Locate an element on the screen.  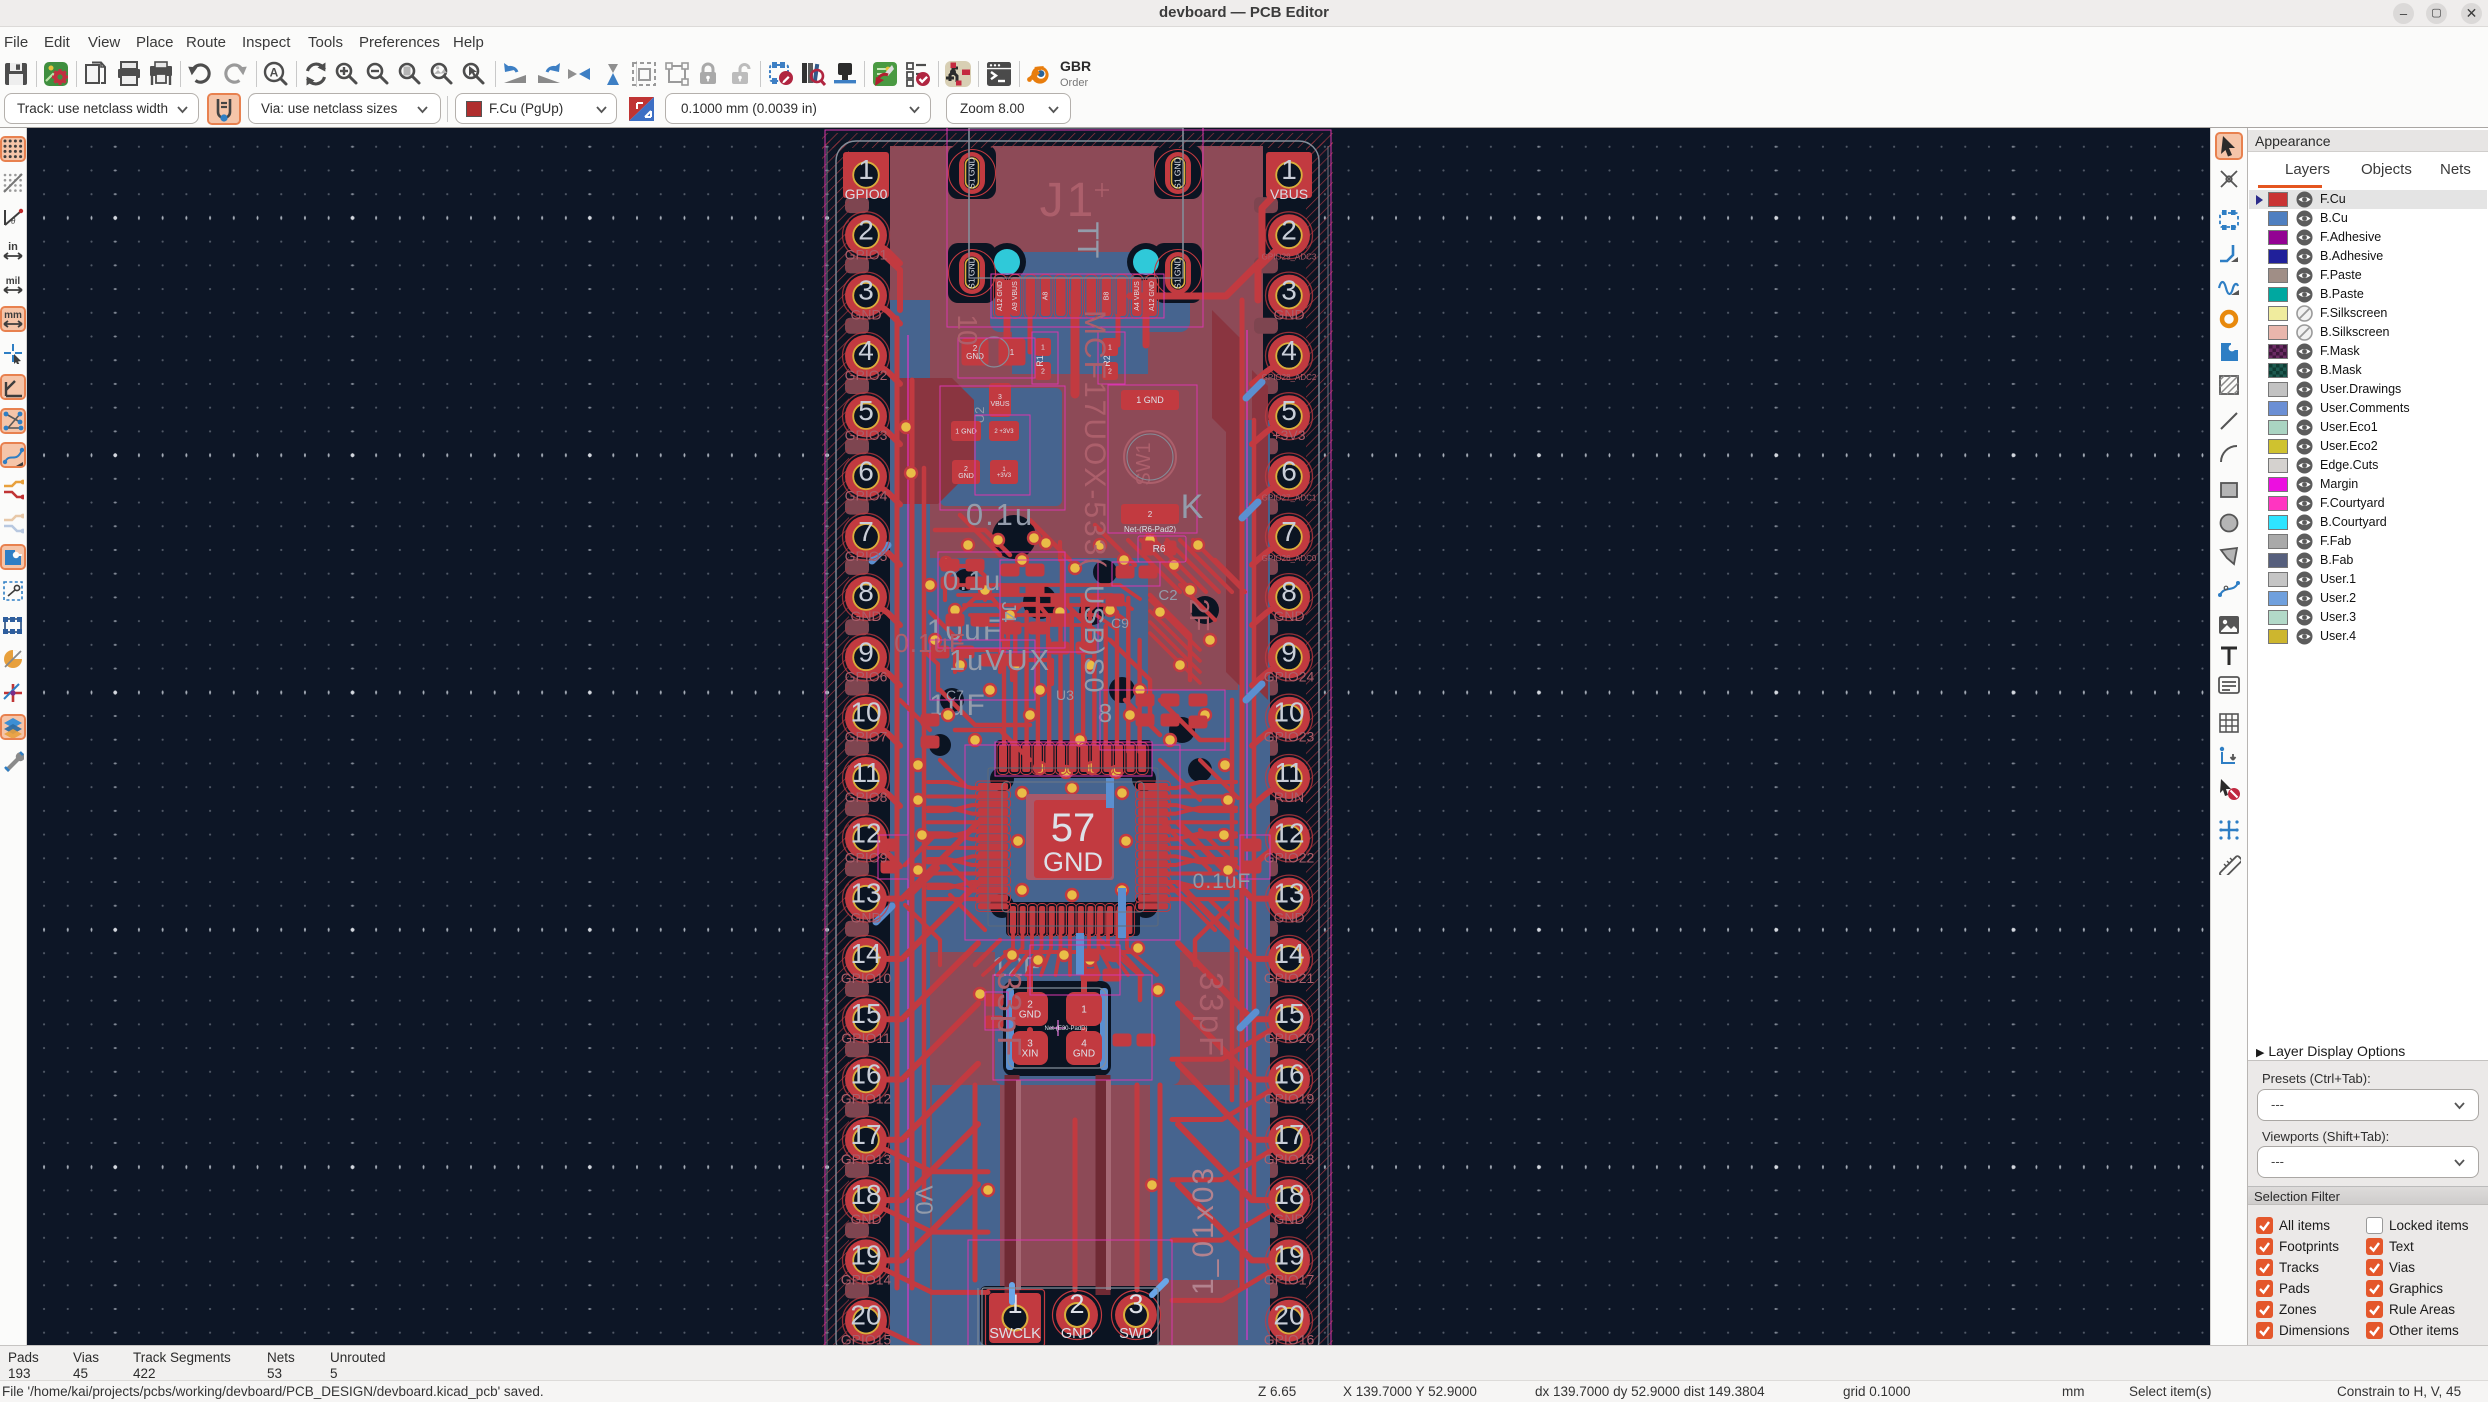
svg-text: A9 VBUS is located at coordinates (1015, 296).